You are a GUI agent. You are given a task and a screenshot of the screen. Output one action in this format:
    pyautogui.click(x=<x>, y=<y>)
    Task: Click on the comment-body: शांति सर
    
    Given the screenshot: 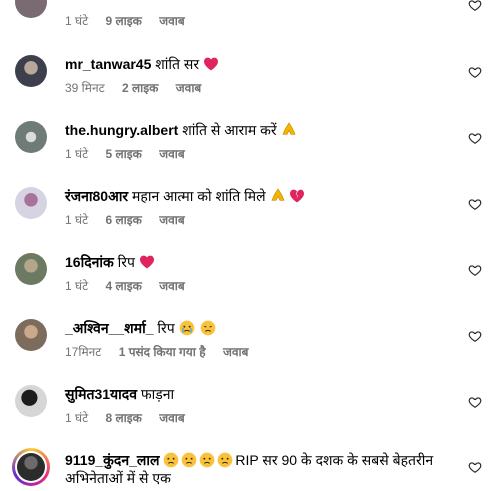 What is the action you would take?
    pyautogui.click(x=177, y=64)
    